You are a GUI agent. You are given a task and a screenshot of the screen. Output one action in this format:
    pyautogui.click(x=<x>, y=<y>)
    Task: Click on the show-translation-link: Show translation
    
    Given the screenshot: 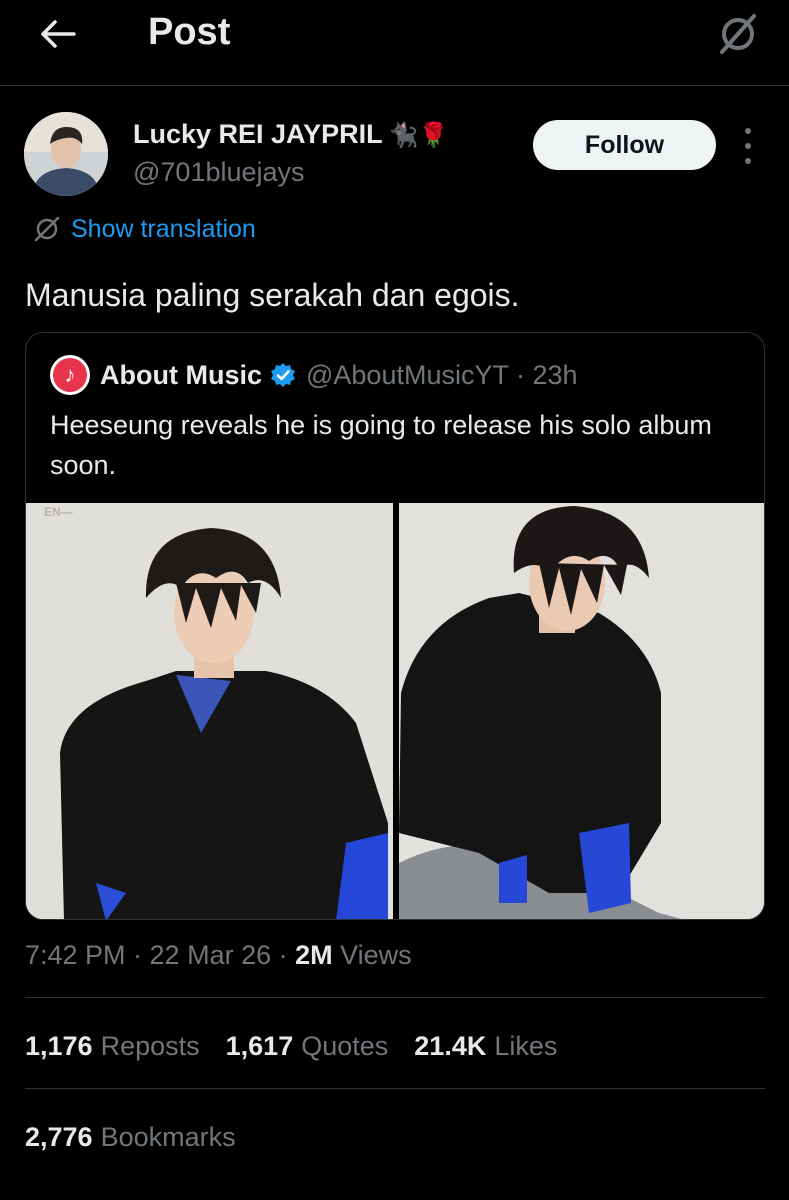 What is the action you would take?
    pyautogui.click(x=144, y=229)
    